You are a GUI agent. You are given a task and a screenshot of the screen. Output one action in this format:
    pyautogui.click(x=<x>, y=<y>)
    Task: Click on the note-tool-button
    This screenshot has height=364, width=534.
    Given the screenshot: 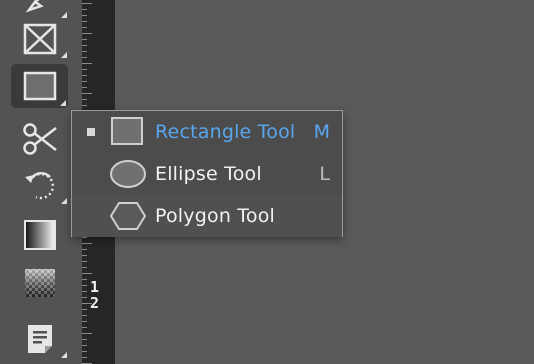 What is the action you would take?
    pyautogui.click(x=40, y=339)
    